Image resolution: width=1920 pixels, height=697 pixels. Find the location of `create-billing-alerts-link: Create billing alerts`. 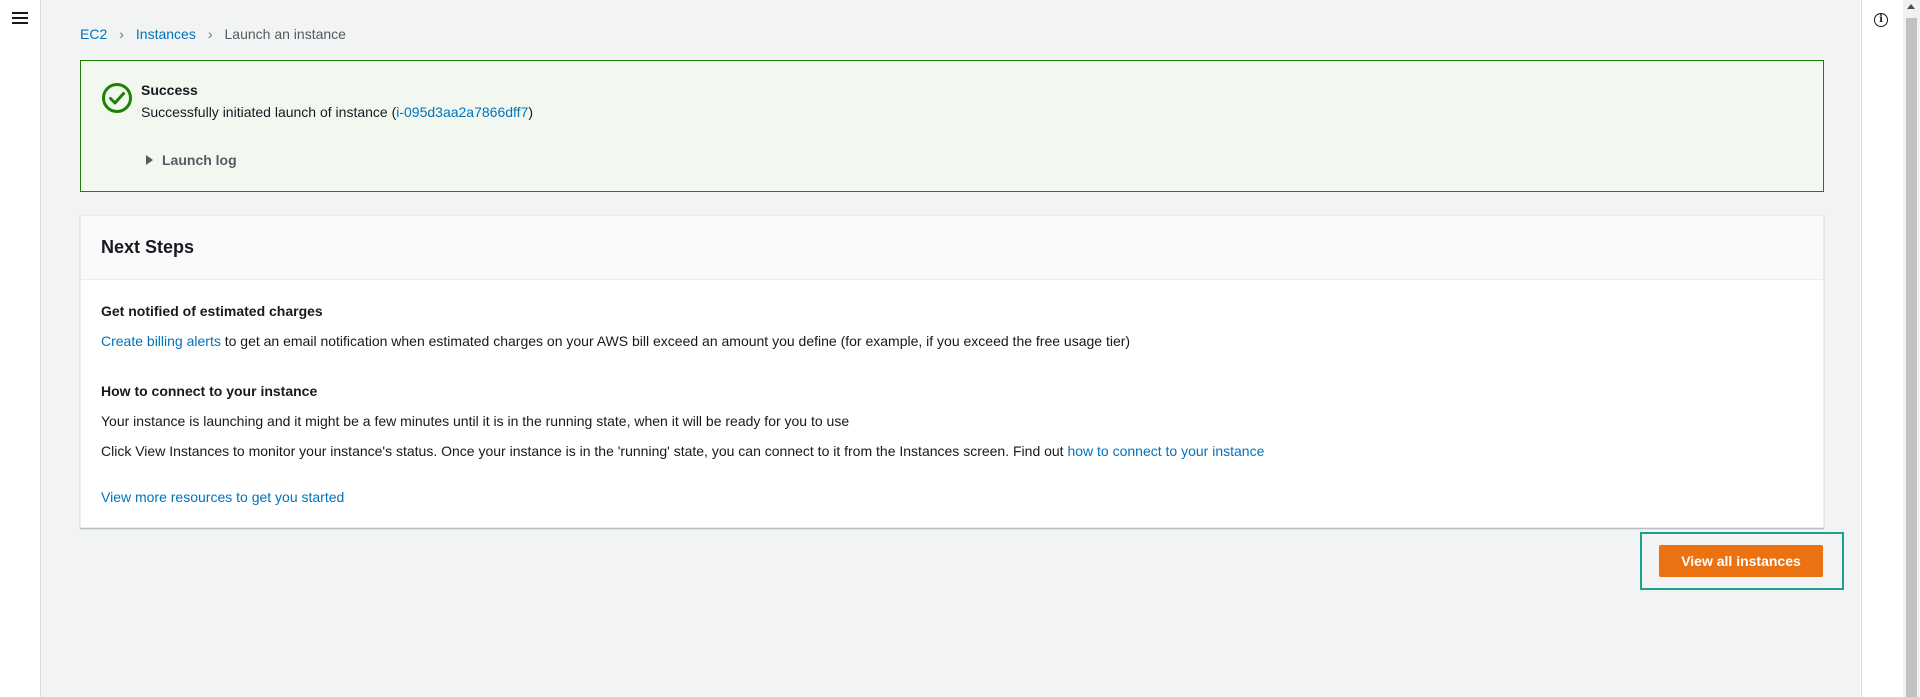

create-billing-alerts-link: Create billing alerts is located at coordinates (161, 341).